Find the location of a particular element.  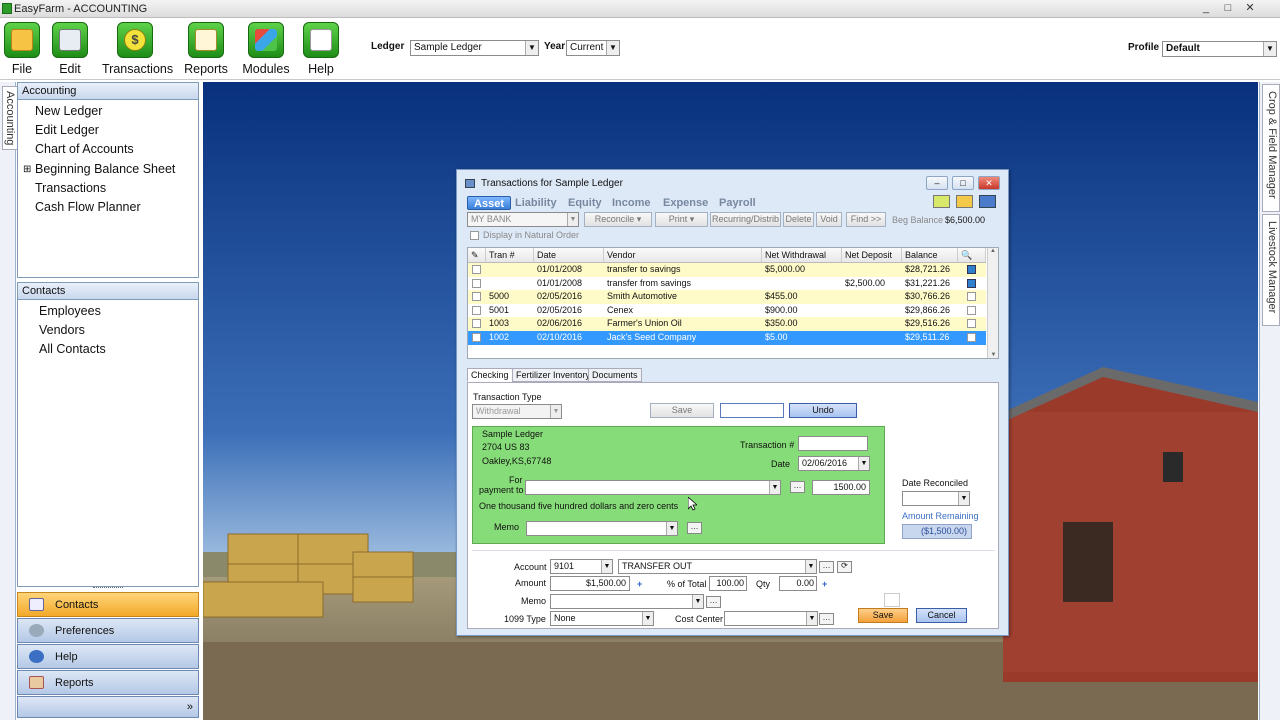

col-net-deposit: Net Deposit is located at coordinates (872, 255).